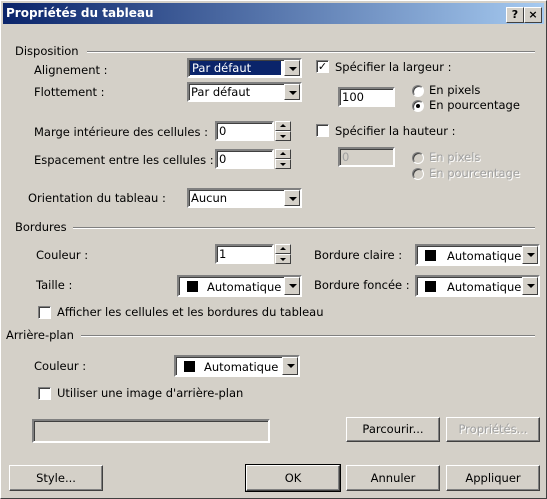 This screenshot has width=547, height=499. I want to click on specify-width-checkbox: ✓, so click(322, 66).